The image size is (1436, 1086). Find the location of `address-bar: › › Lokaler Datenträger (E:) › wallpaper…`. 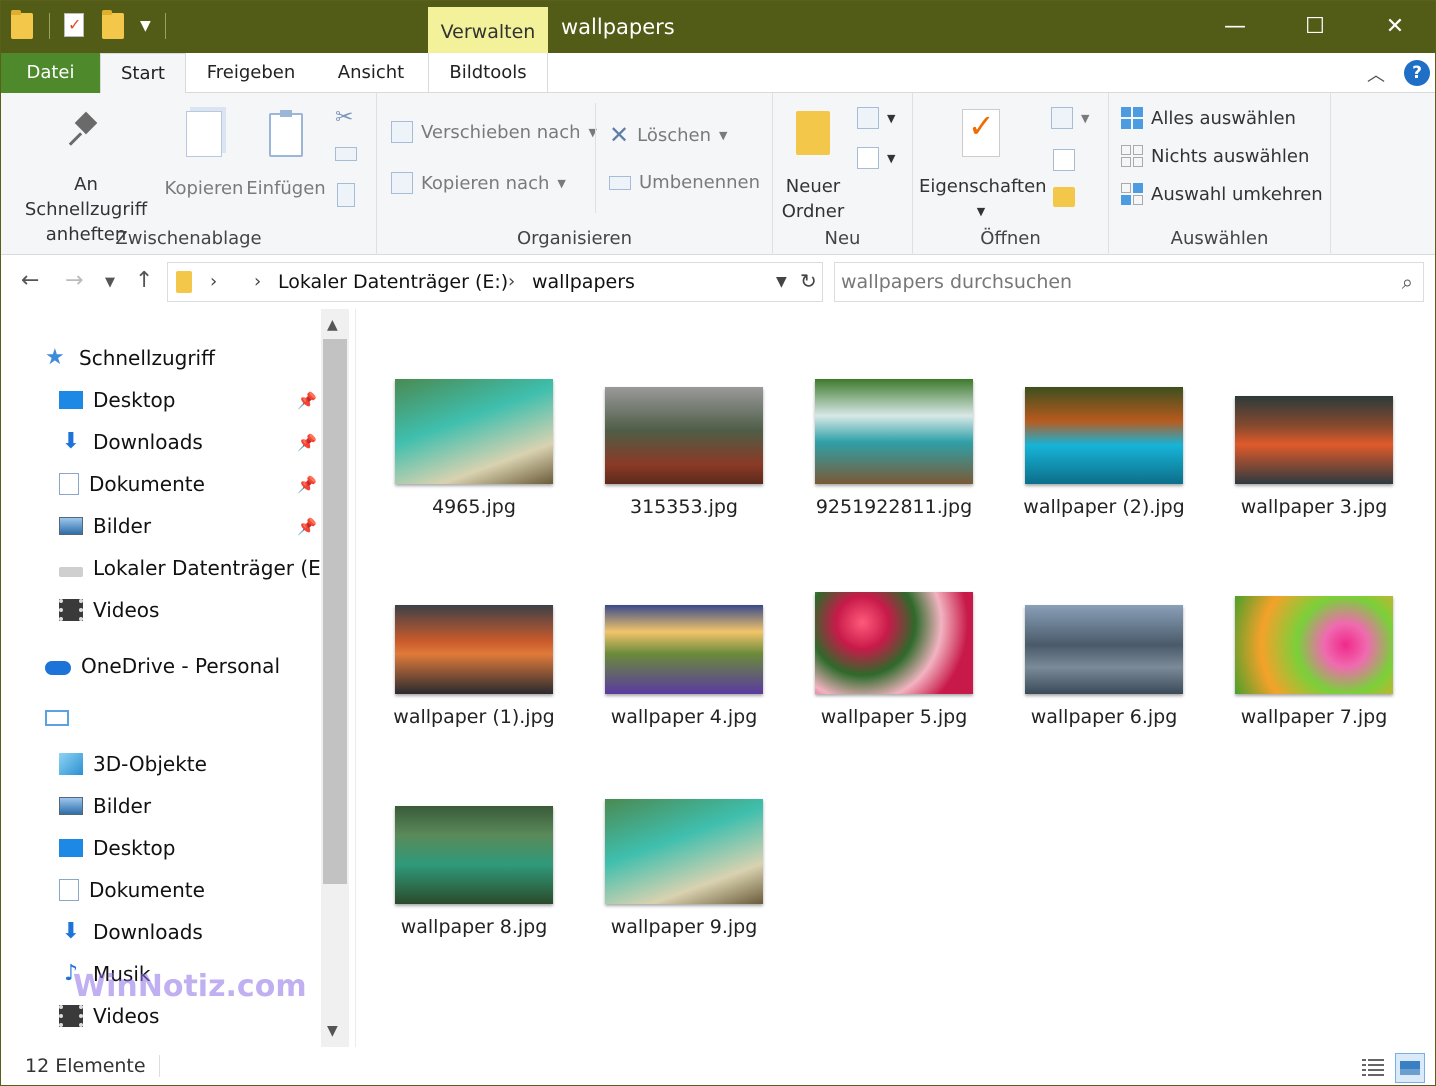

address-bar: › › Lokaler Datenträger (E:) › wallpaper… is located at coordinates (495, 282).